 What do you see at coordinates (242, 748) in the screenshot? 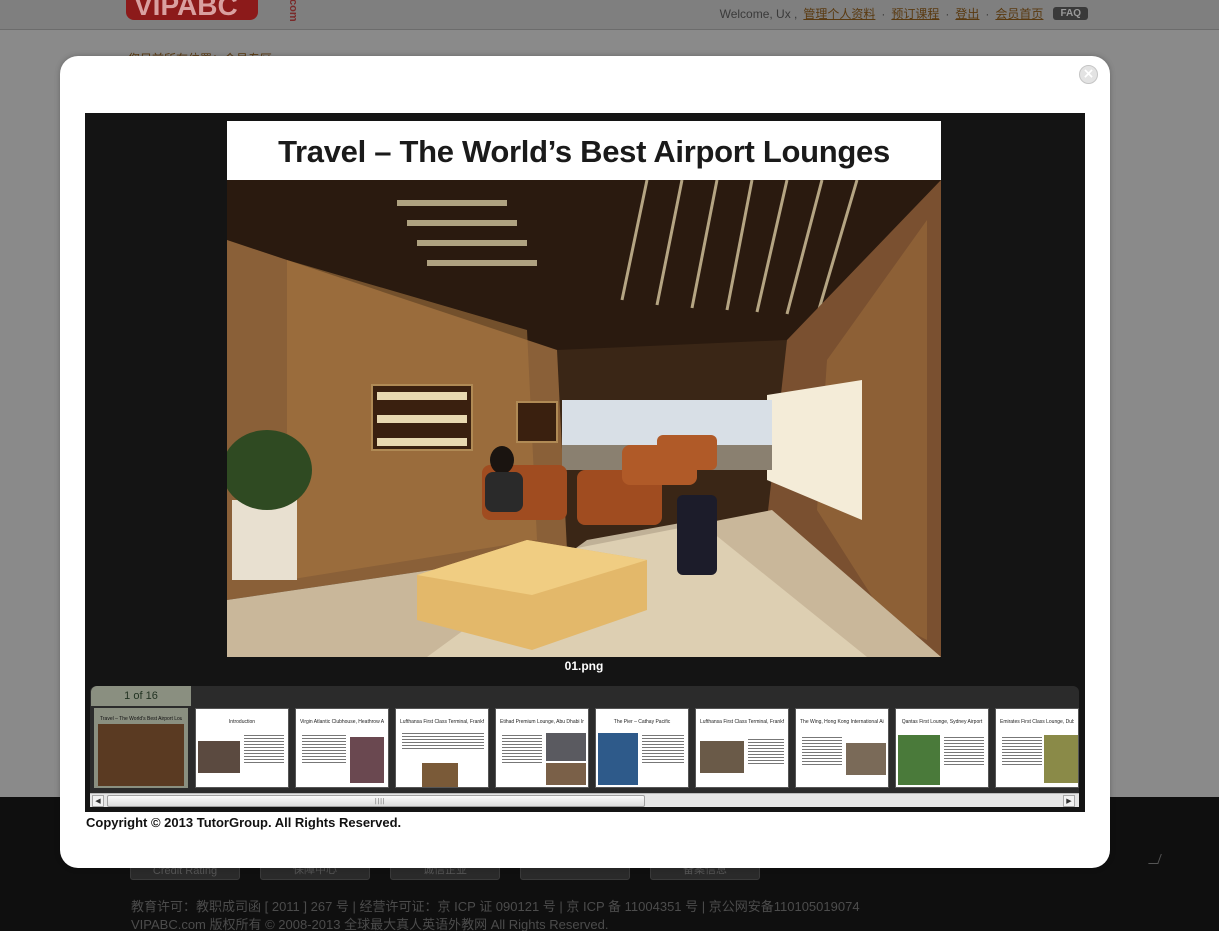
I see `thumbnail-2: Introduction` at bounding box center [242, 748].